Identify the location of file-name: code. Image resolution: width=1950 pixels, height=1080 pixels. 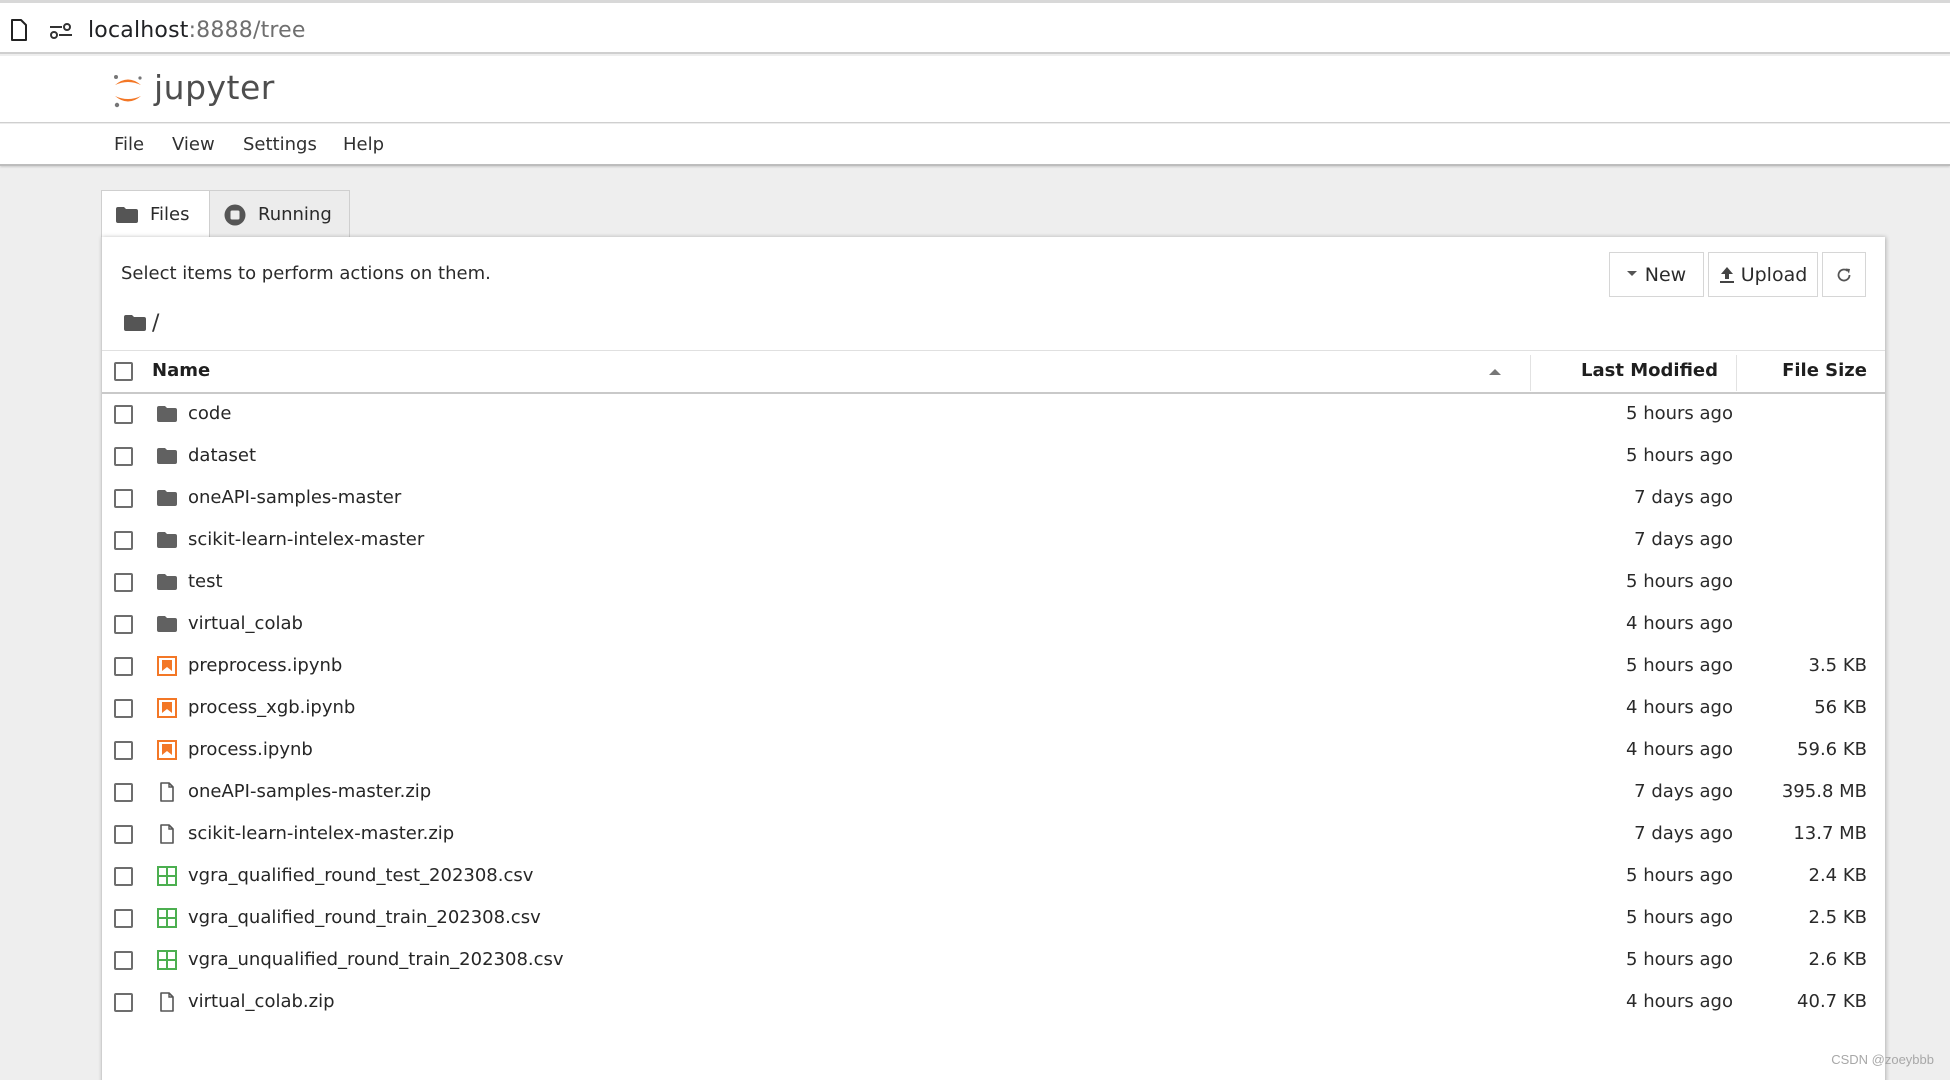
(209, 413).